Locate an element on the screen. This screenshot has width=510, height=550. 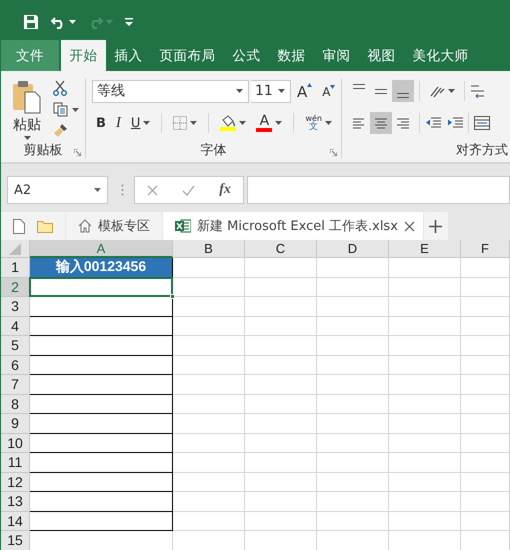
table-cell: 输入00123456 is located at coordinates (101, 268).